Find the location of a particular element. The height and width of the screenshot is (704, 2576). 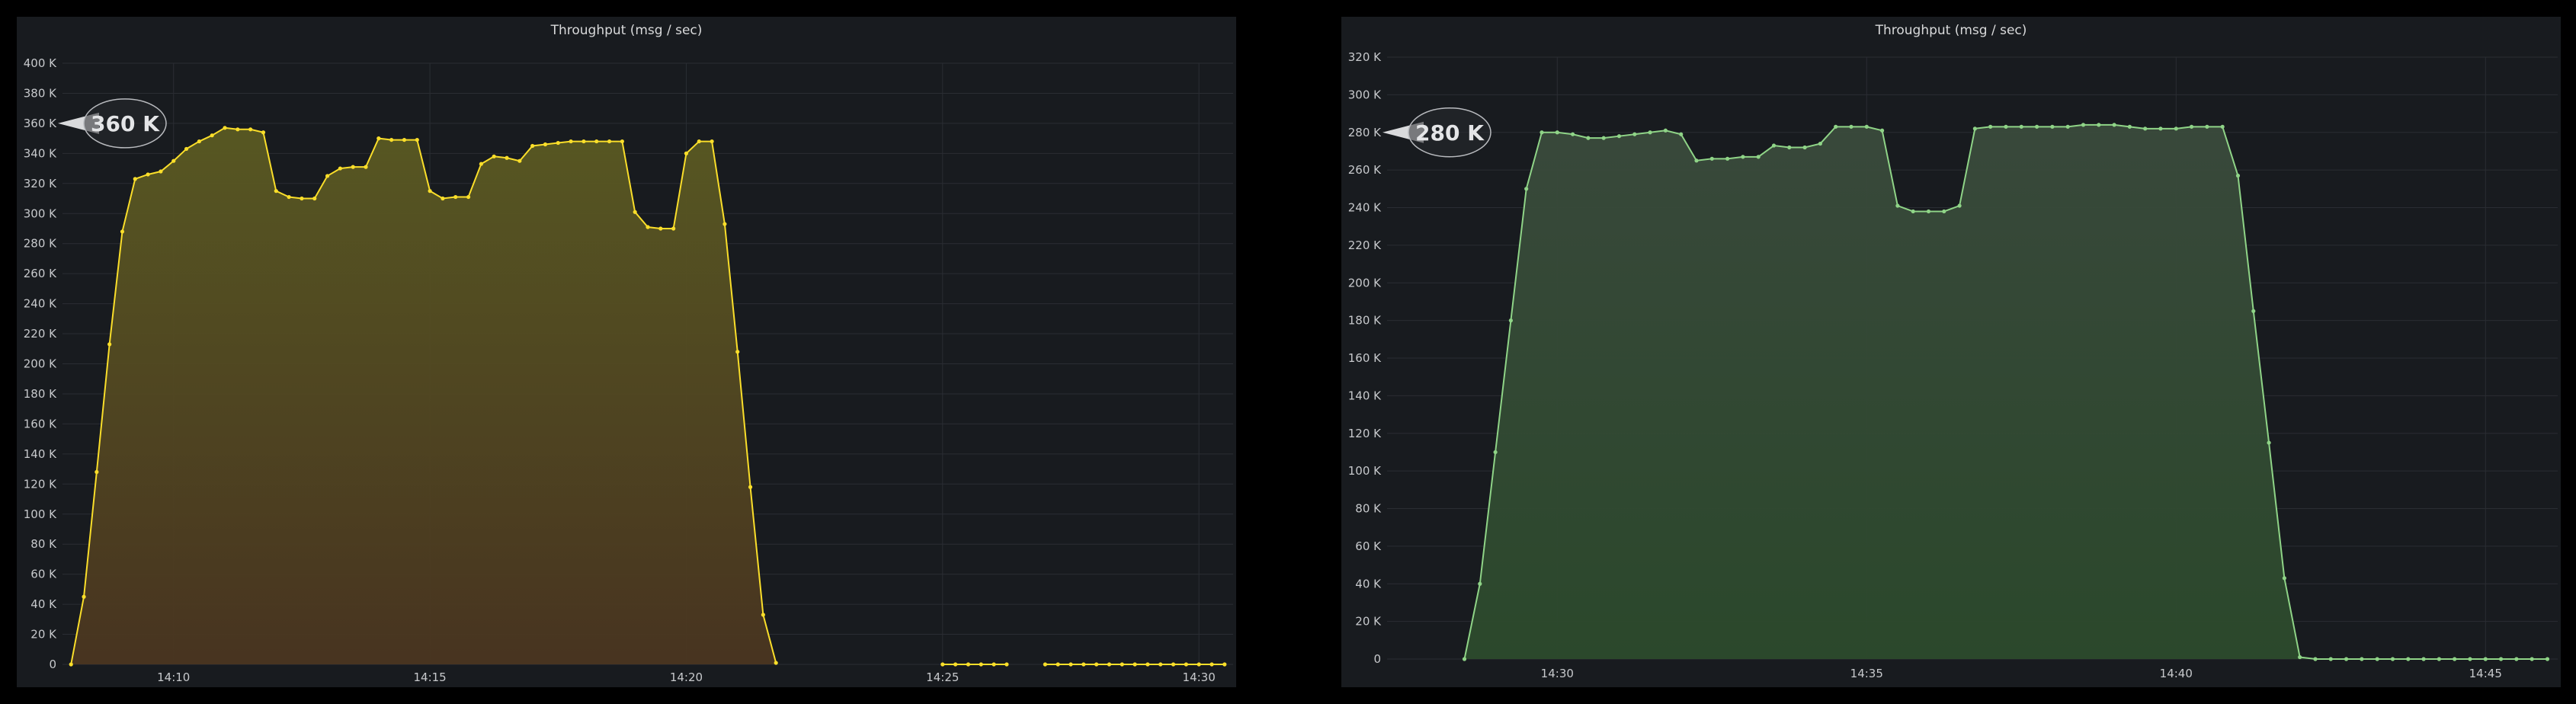

x-tick-label: 14:35 is located at coordinates (1866, 673).